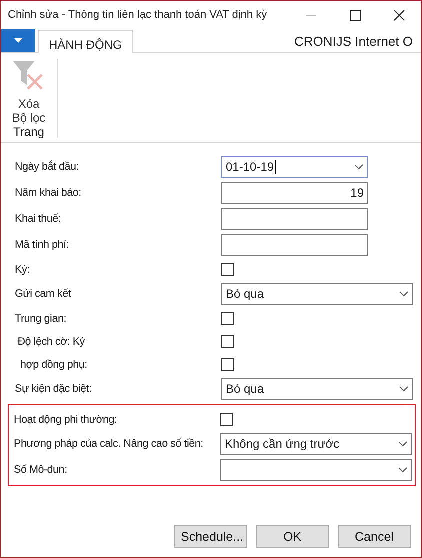  What do you see at coordinates (29, 132) in the screenshot?
I see `group-label: Trang` at bounding box center [29, 132].